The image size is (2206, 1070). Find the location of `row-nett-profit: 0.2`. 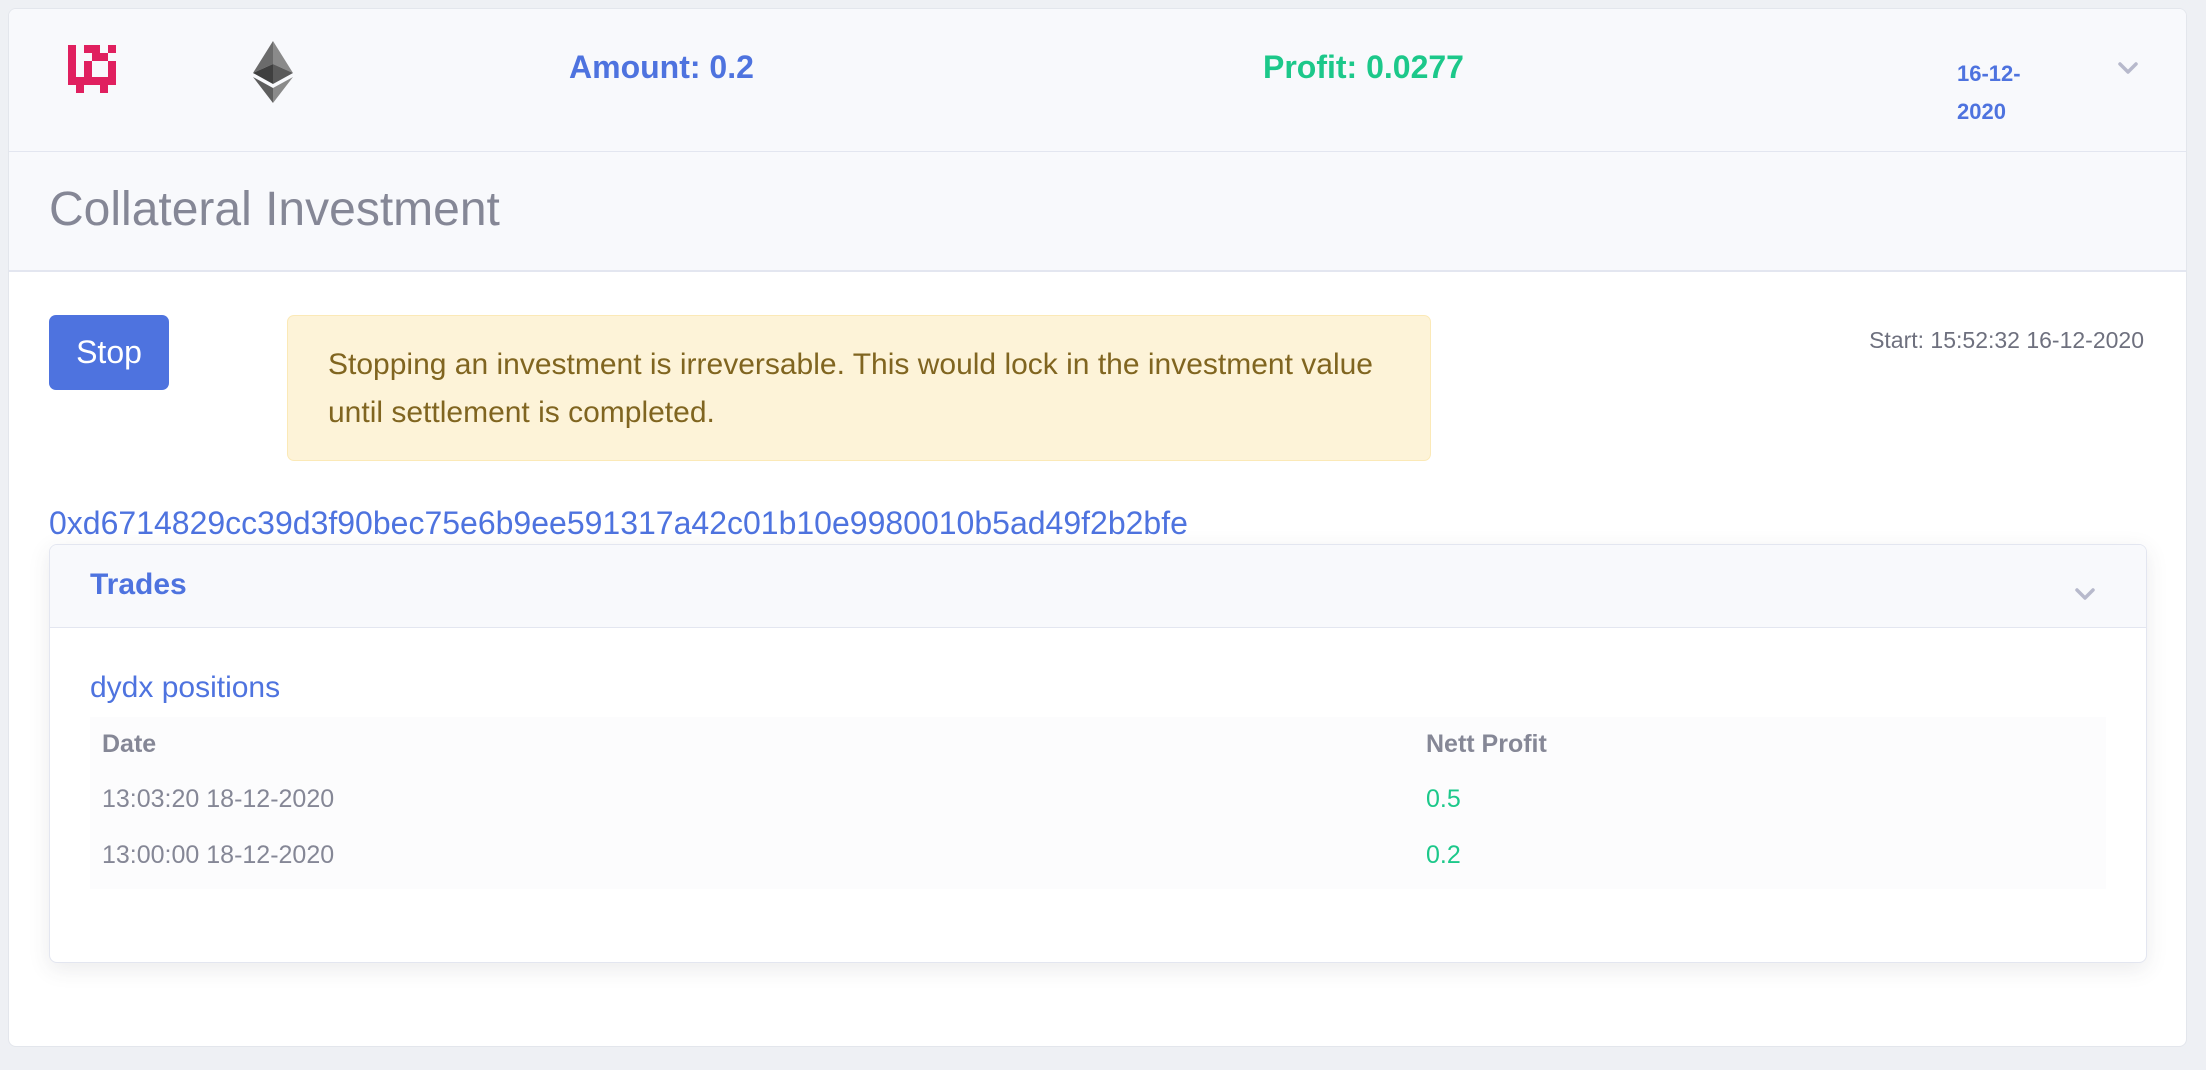

row-nett-profit: 0.2 is located at coordinates (1443, 854).